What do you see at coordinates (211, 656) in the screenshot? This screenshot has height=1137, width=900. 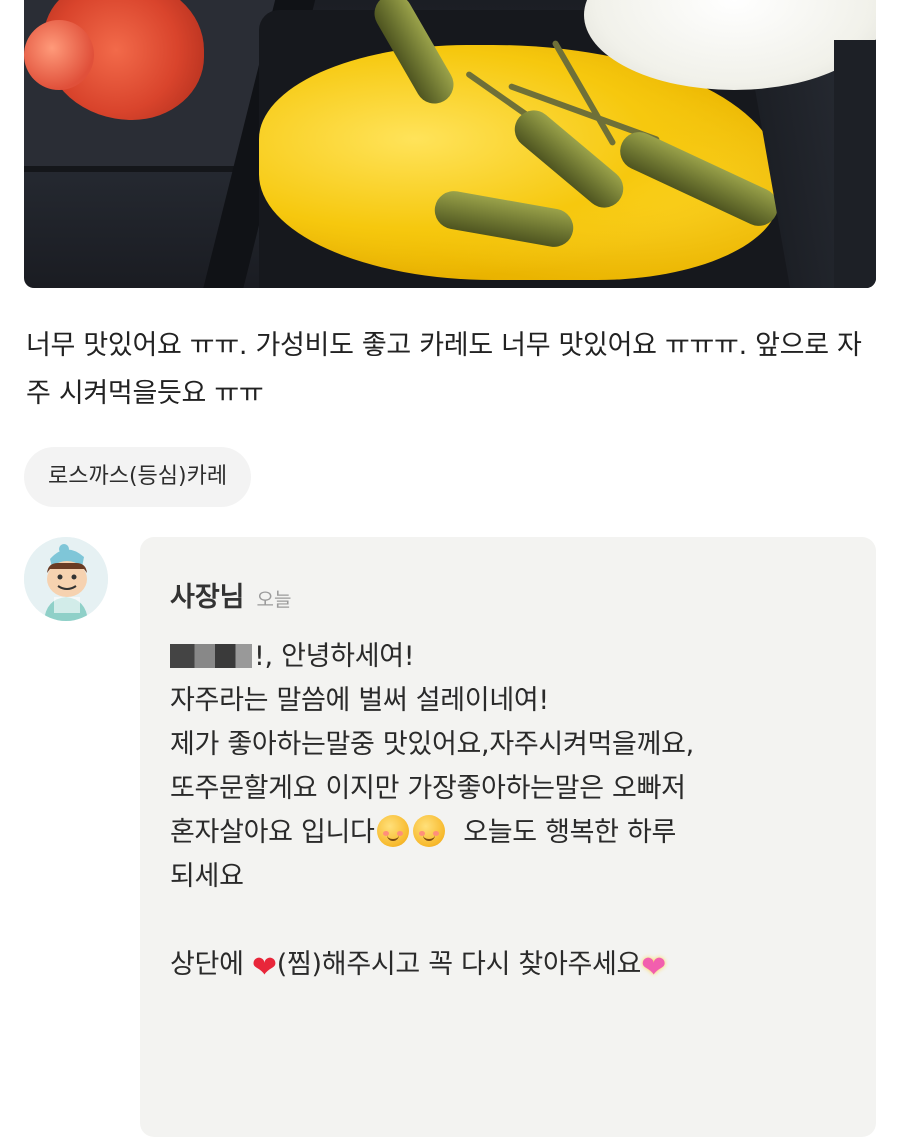 I see `redacted-name` at bounding box center [211, 656].